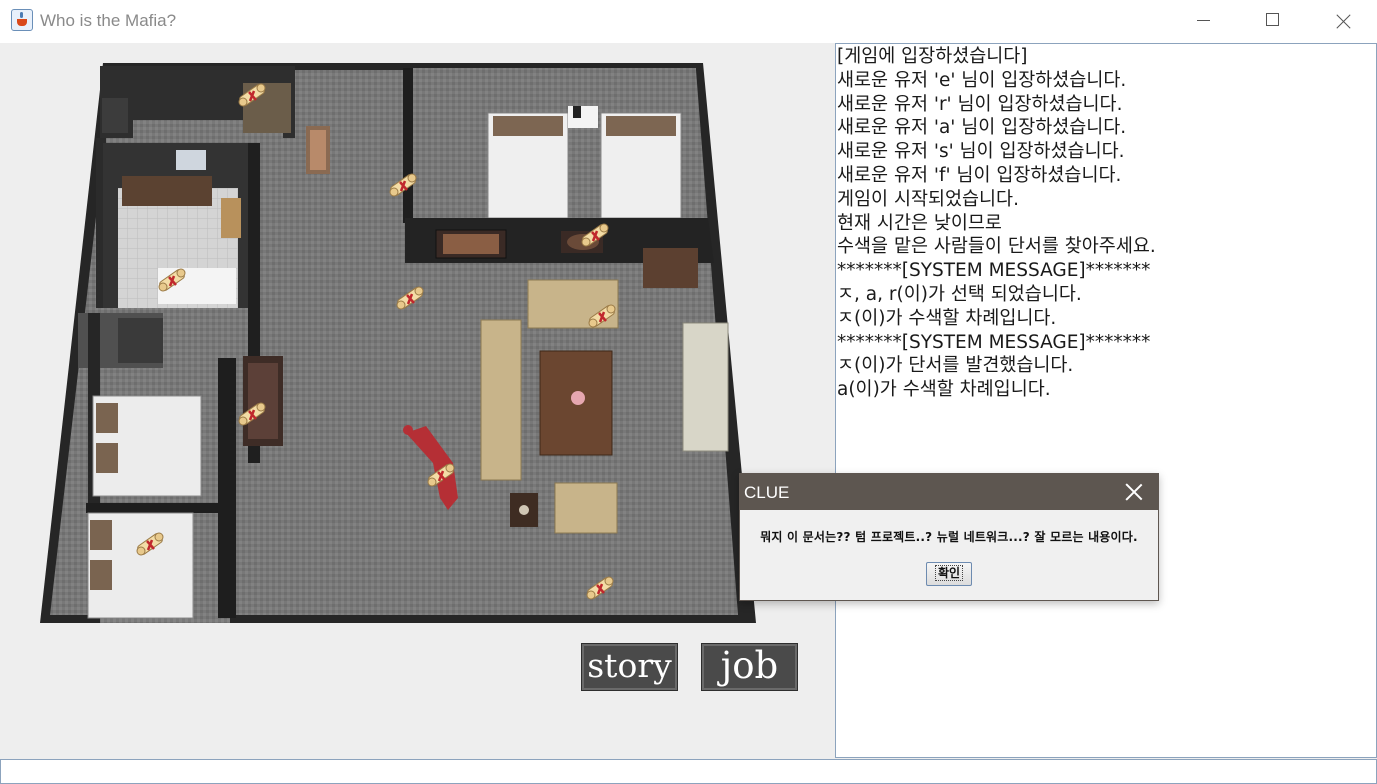 The height and width of the screenshot is (784, 1377). What do you see at coordinates (919, 223) in the screenshot?
I see `chat-line: 현재 시간은 낮이므로` at bounding box center [919, 223].